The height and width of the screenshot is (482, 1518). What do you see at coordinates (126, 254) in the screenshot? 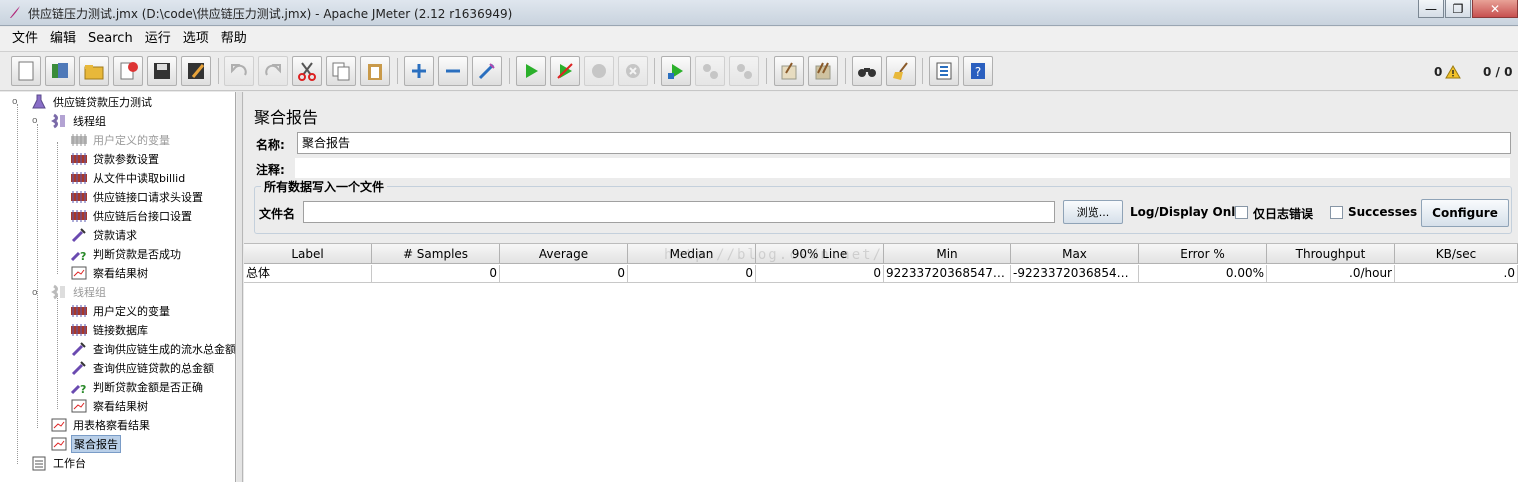
I see `tree-node-assert-success: ? 判断贷款是否成功` at bounding box center [126, 254].